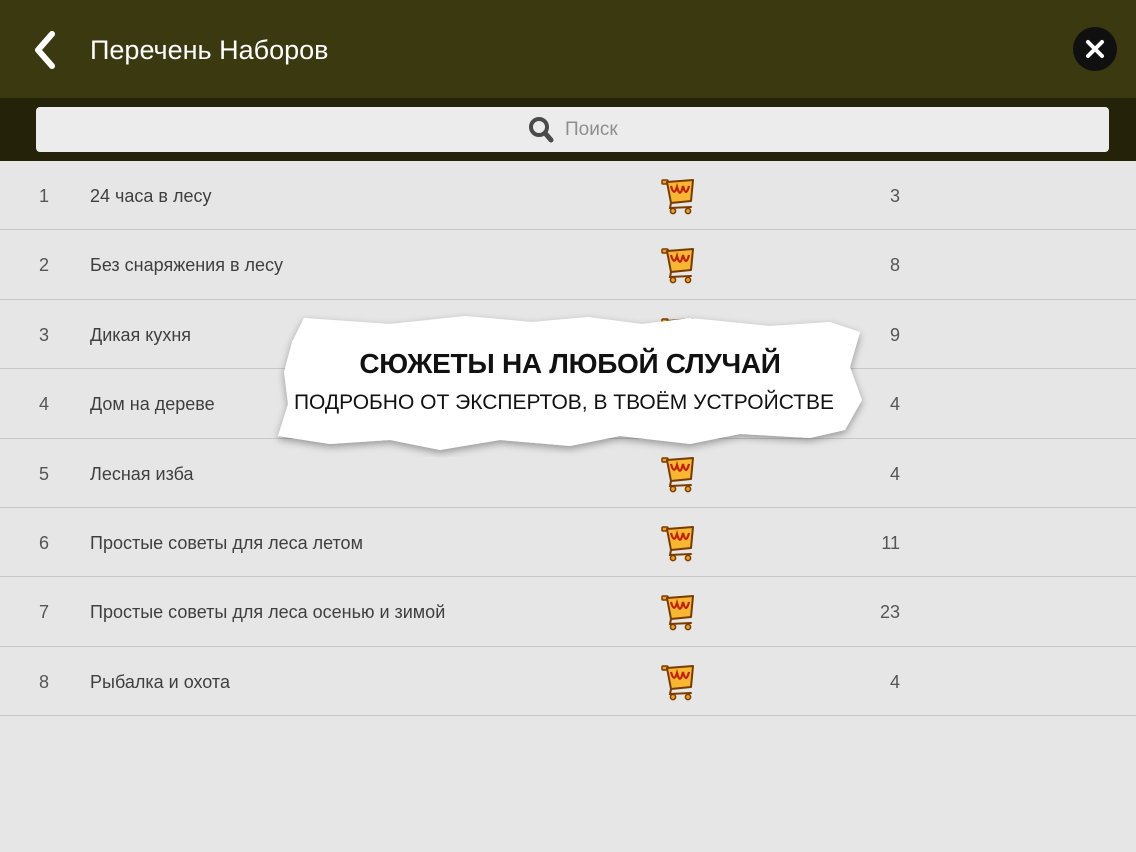 This screenshot has width=1136, height=852. I want to click on item-number: 4, so click(44, 404).